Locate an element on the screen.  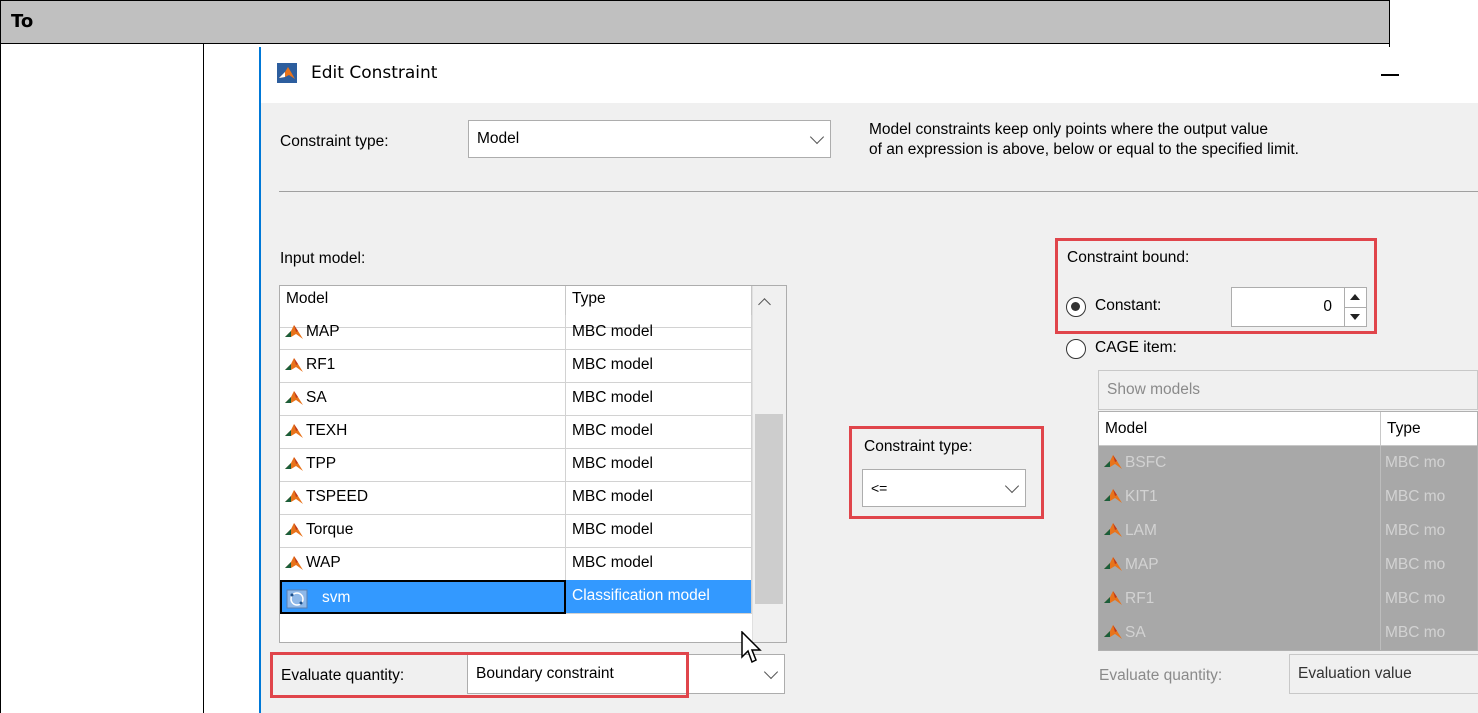
table-row: MAP MBC model is located at coordinates (516, 333).